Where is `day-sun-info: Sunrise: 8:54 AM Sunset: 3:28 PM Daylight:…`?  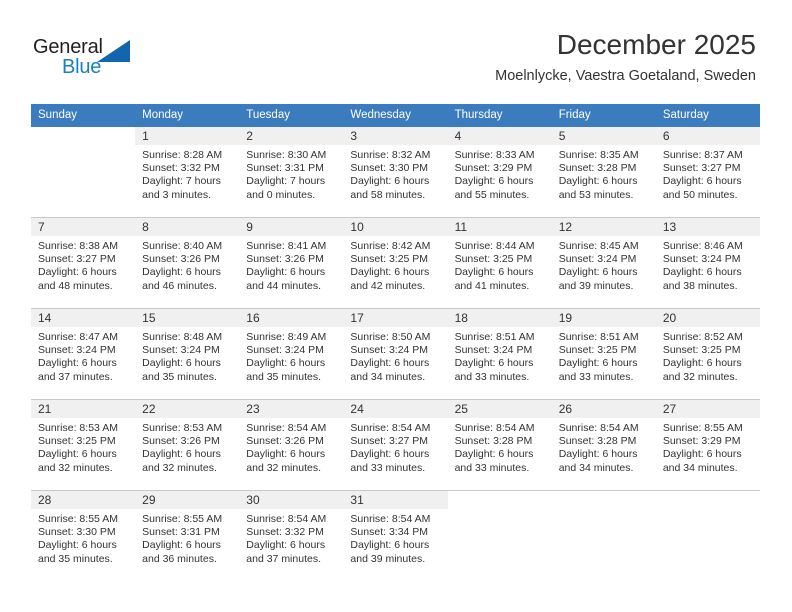
day-sun-info: Sunrise: 8:54 AM Sunset: 3:28 PM Daylight:… is located at coordinates (604, 446).